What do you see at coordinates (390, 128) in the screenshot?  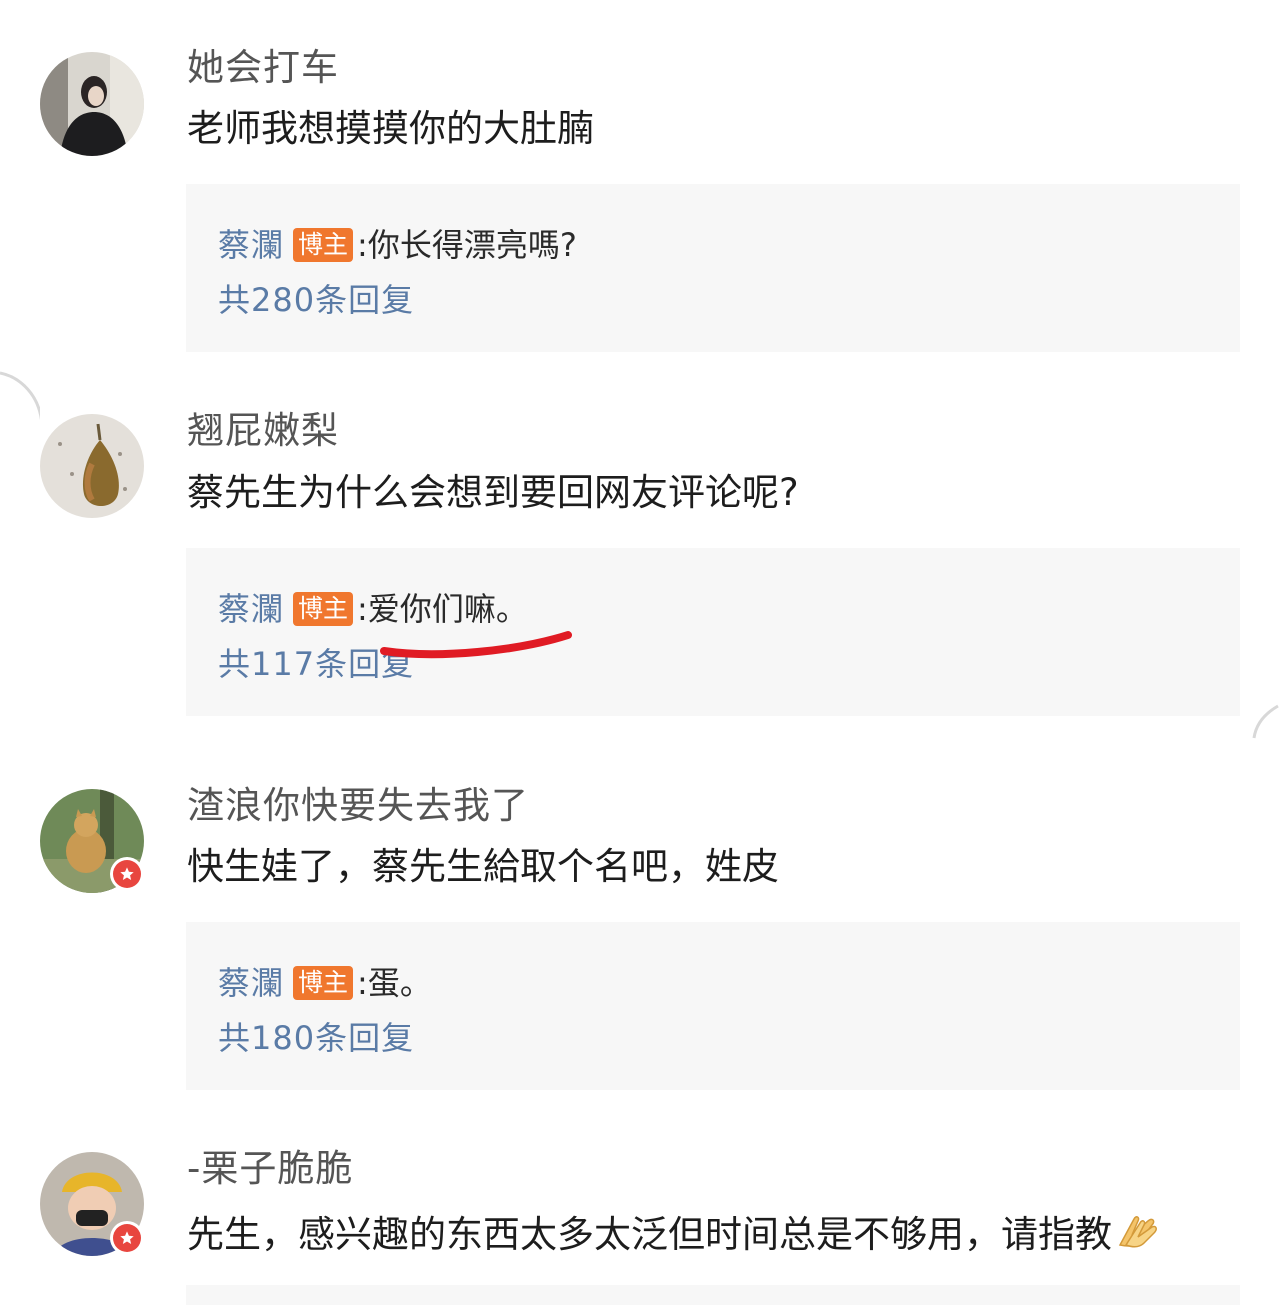 I see `comment-content: 老师我想摸摸你的大肚腩` at bounding box center [390, 128].